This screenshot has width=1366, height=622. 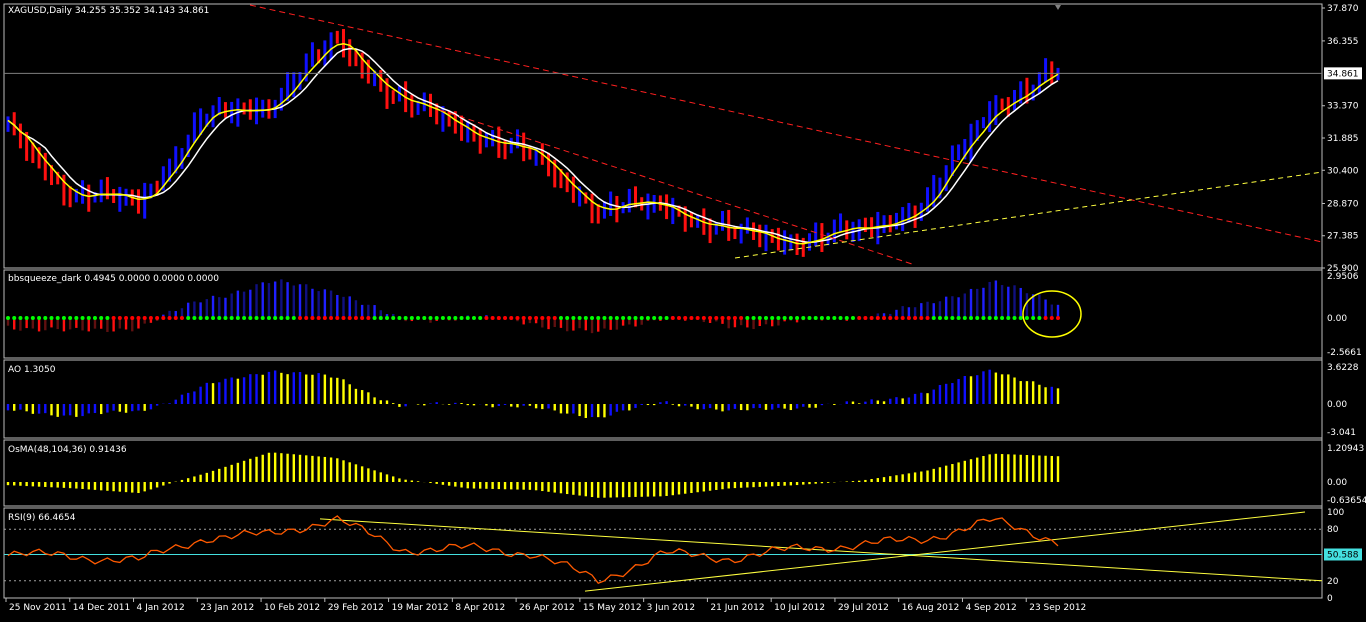 I want to click on x-axis-label: 10 Jul 2012, so click(x=799, y=608).